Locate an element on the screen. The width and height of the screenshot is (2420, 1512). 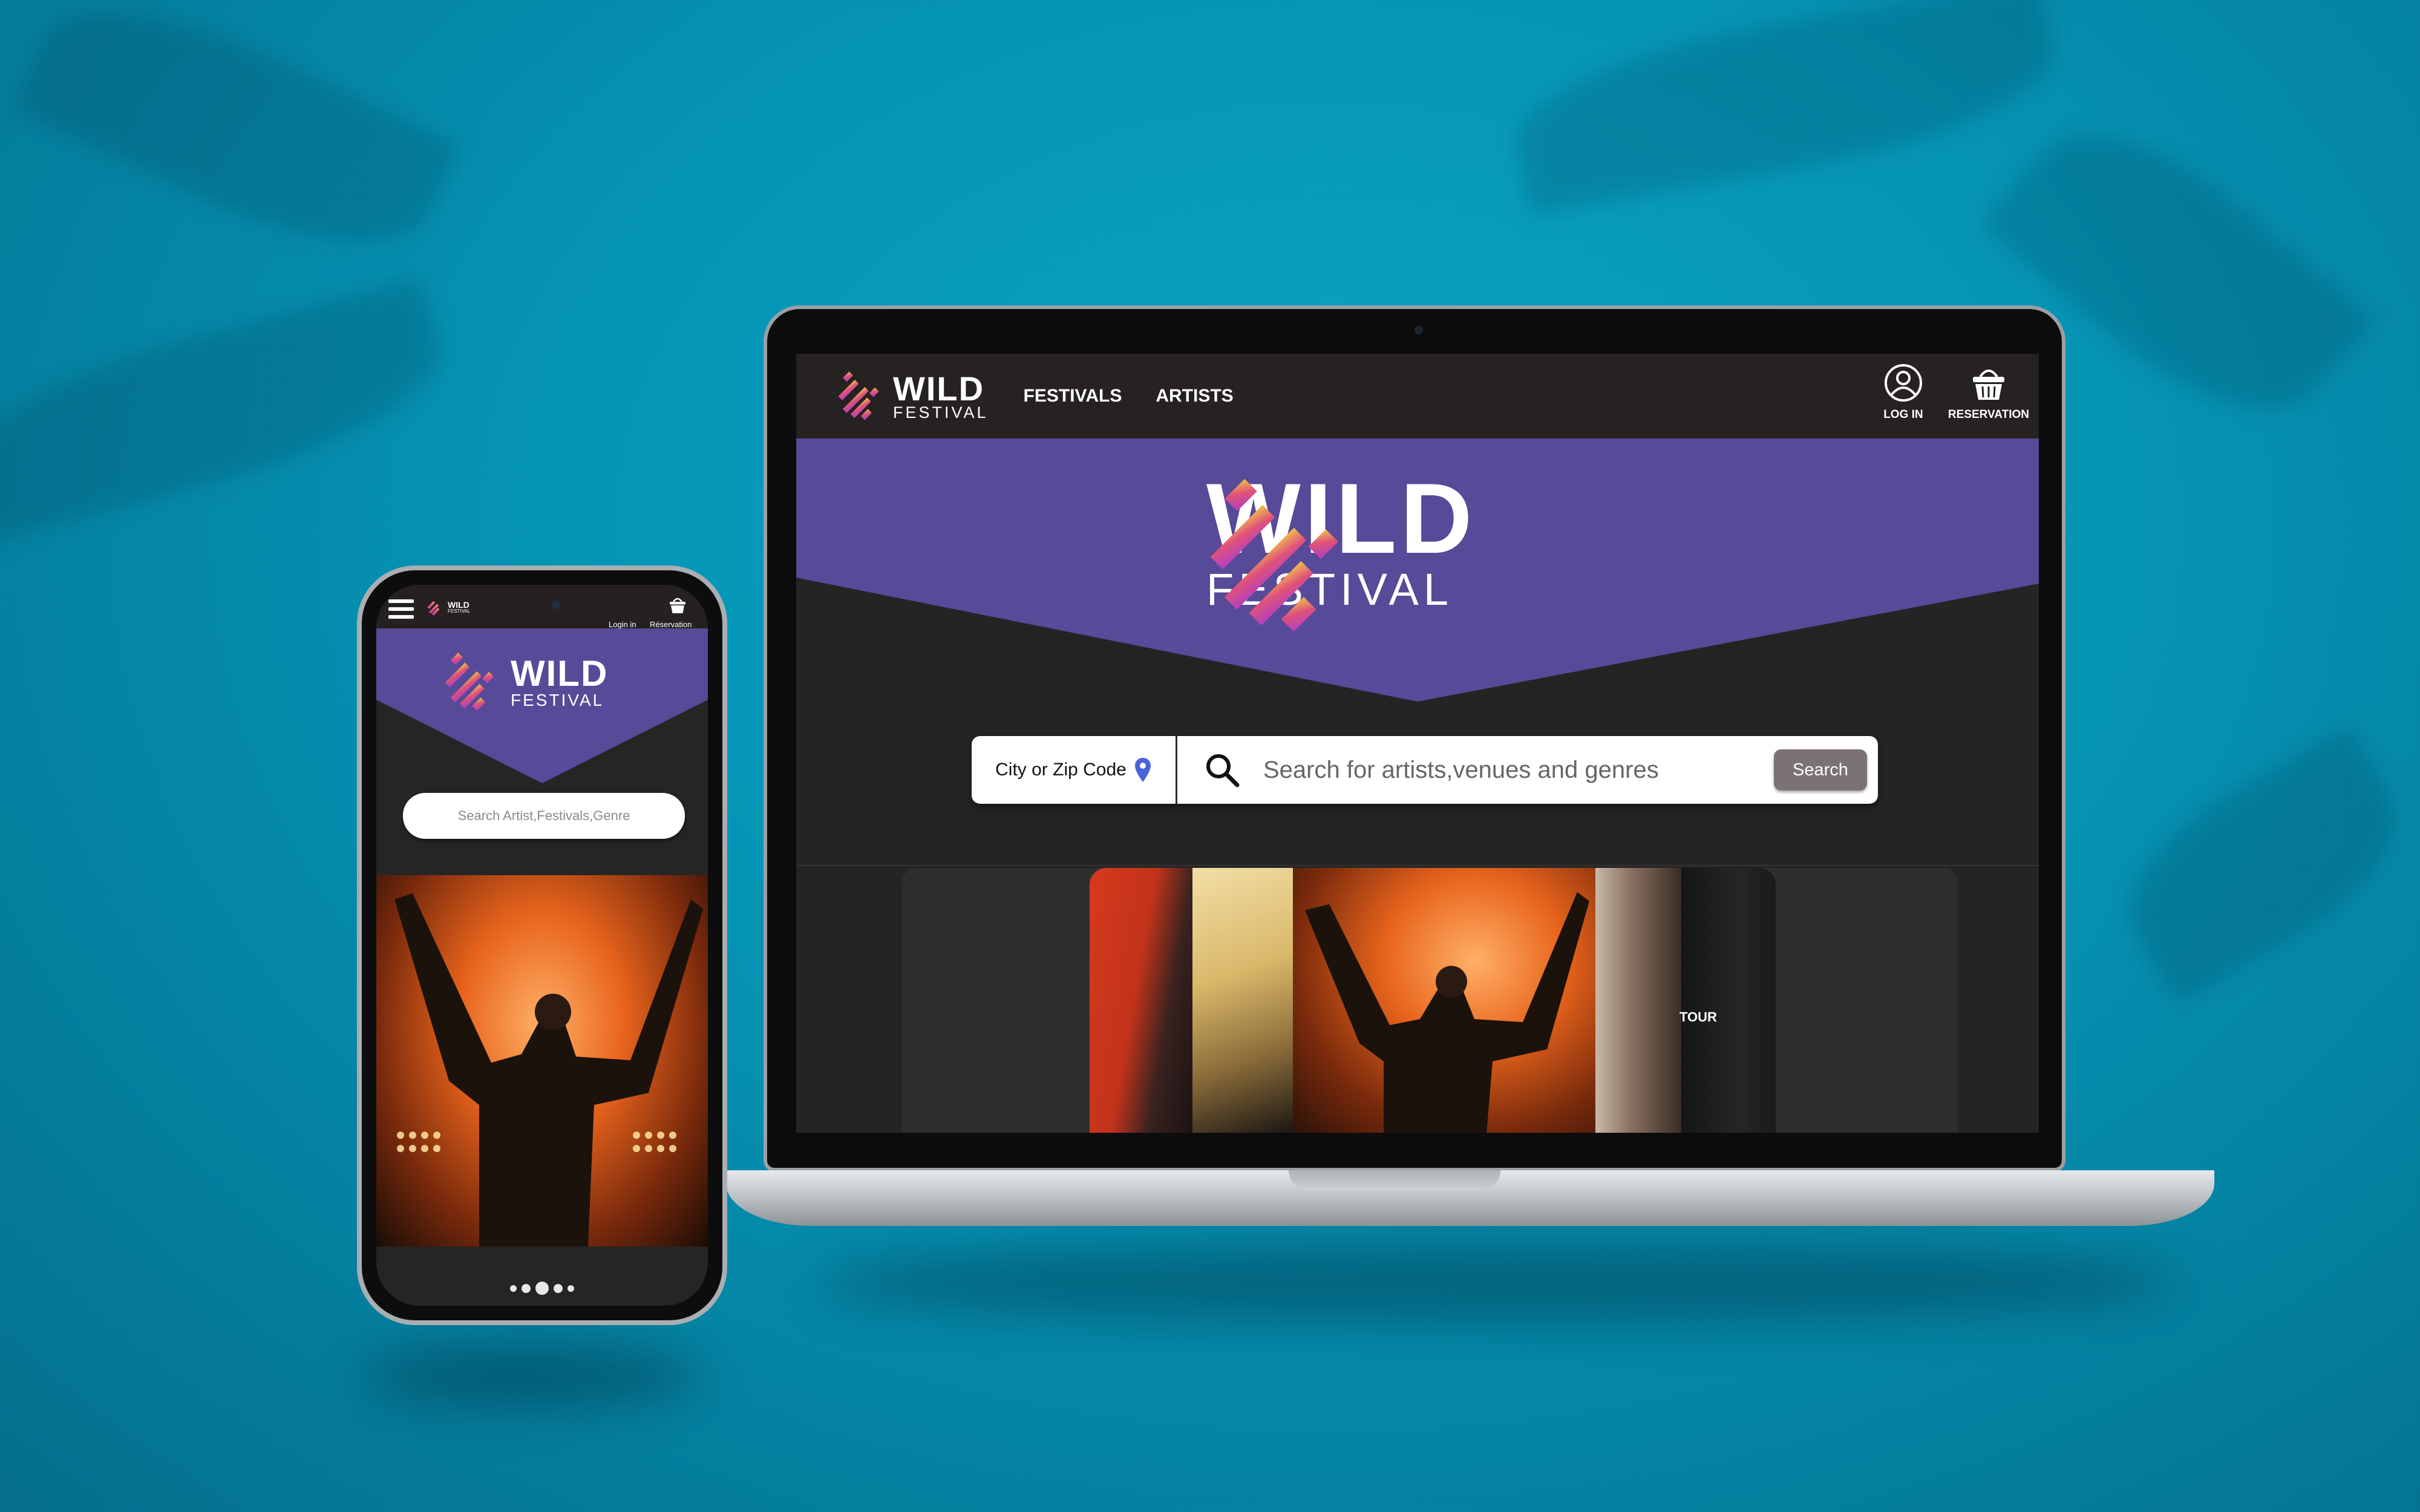
search-button: Search is located at coordinates (1820, 770).